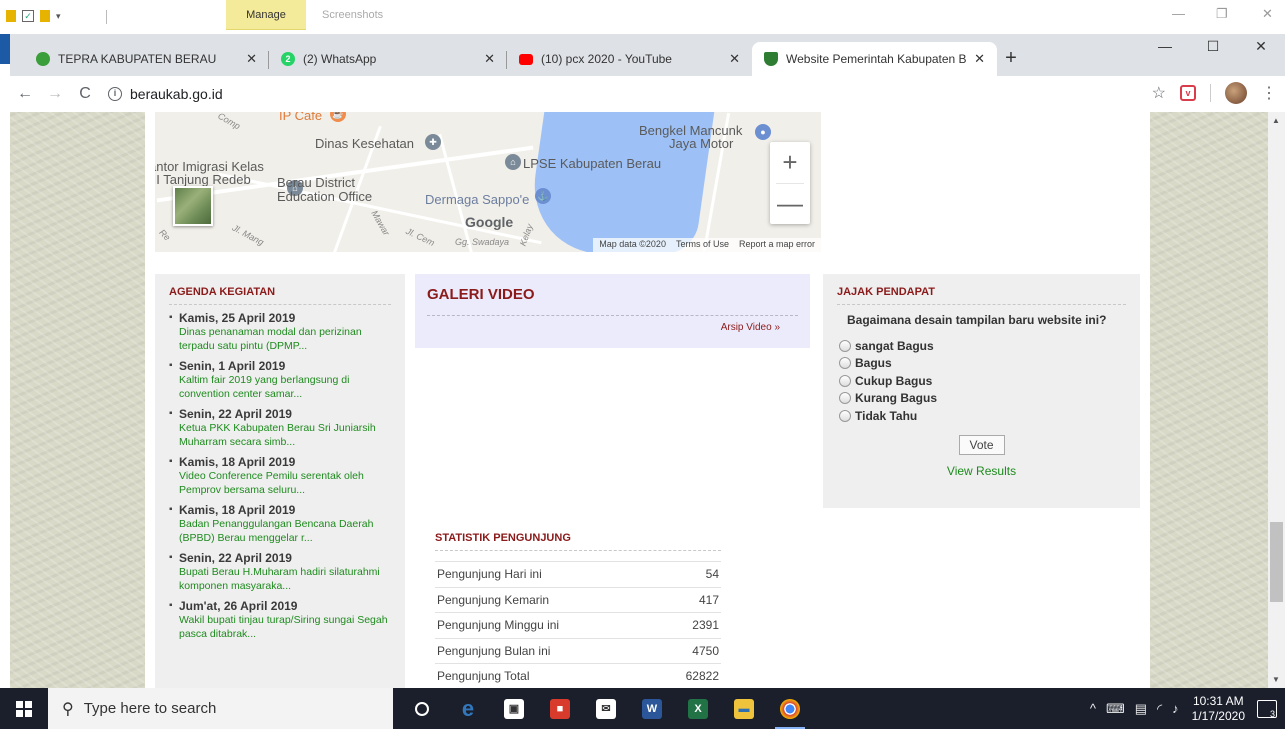 The height and width of the screenshot is (729, 1285). Describe the element at coordinates (1011, 59) in the screenshot. I see `new-tab-button: +` at that location.